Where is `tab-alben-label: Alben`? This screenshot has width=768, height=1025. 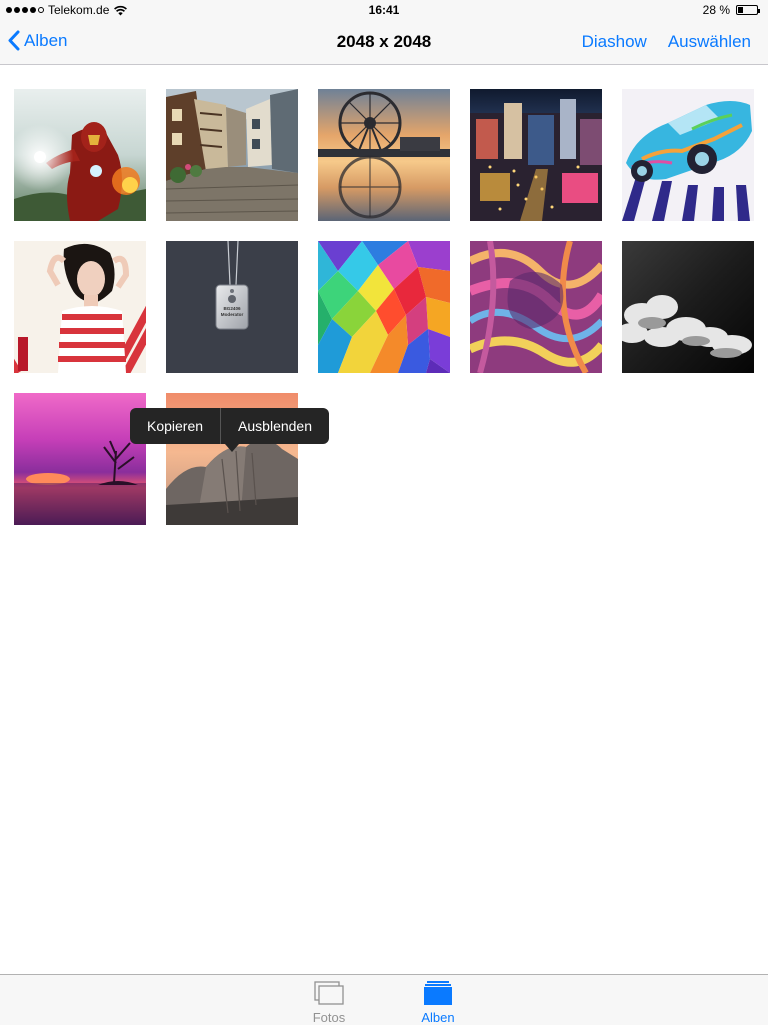
tab-alben-label: Alben is located at coordinates (438, 1017).